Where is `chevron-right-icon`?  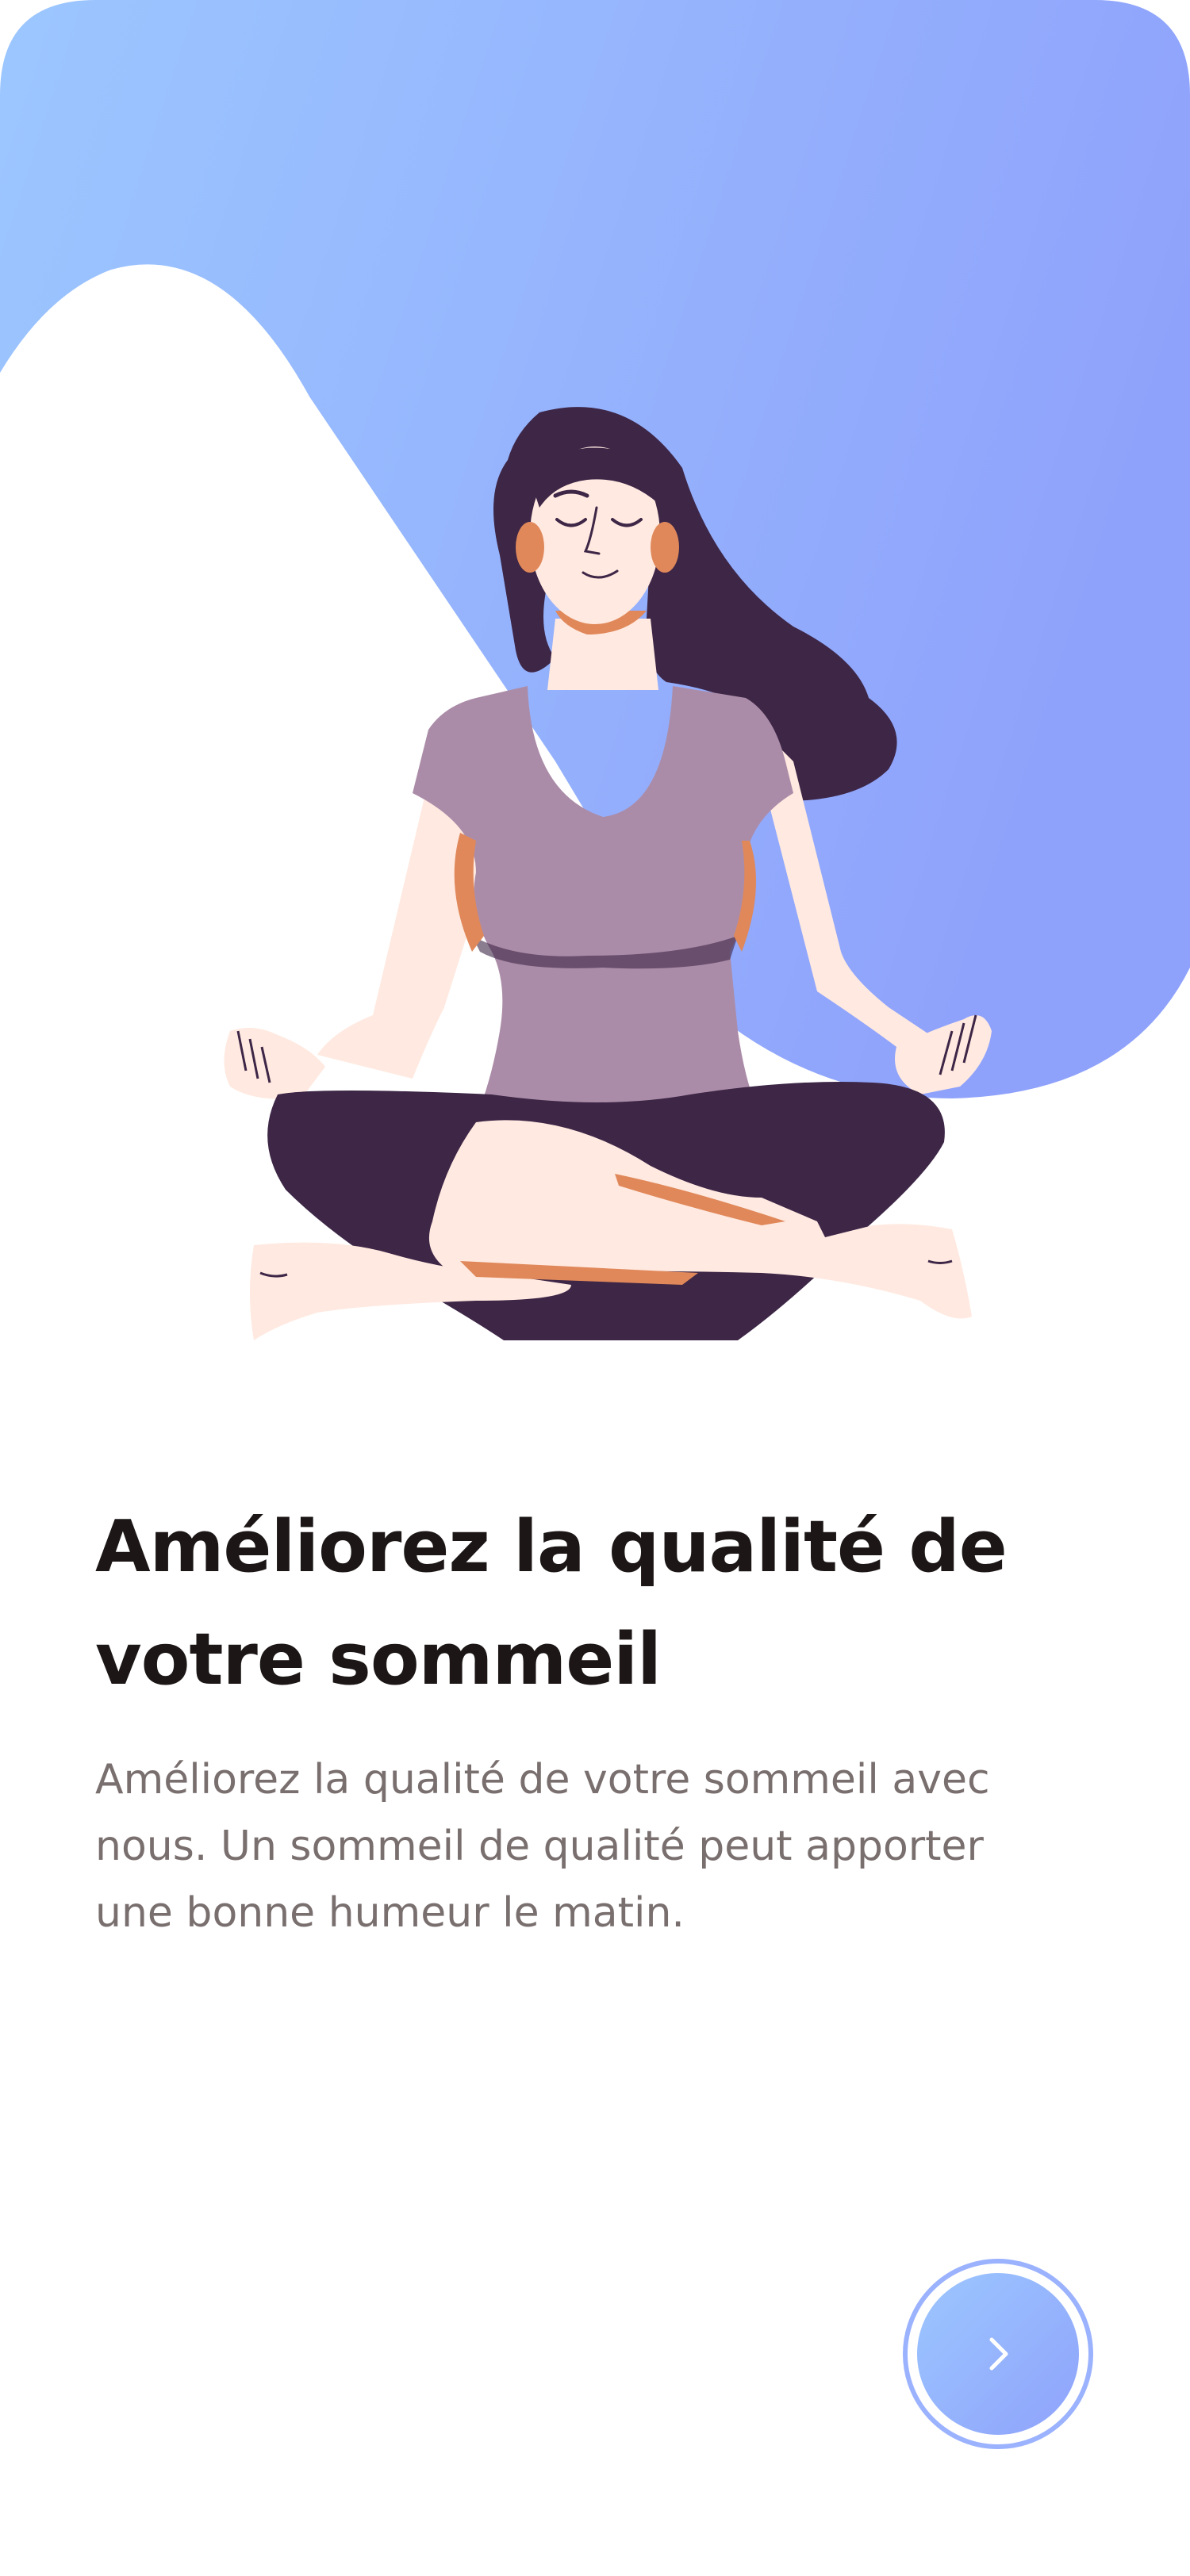
chevron-right-icon is located at coordinates (998, 2354).